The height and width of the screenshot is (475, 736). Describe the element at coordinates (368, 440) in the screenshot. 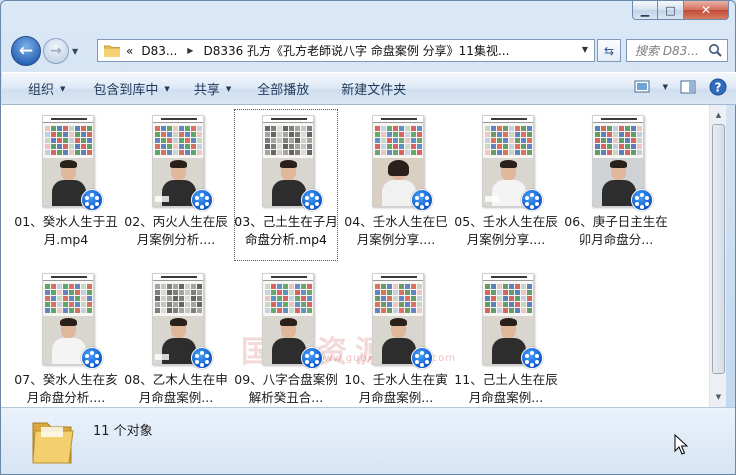

I see `details-pane: 11 个对象` at that location.